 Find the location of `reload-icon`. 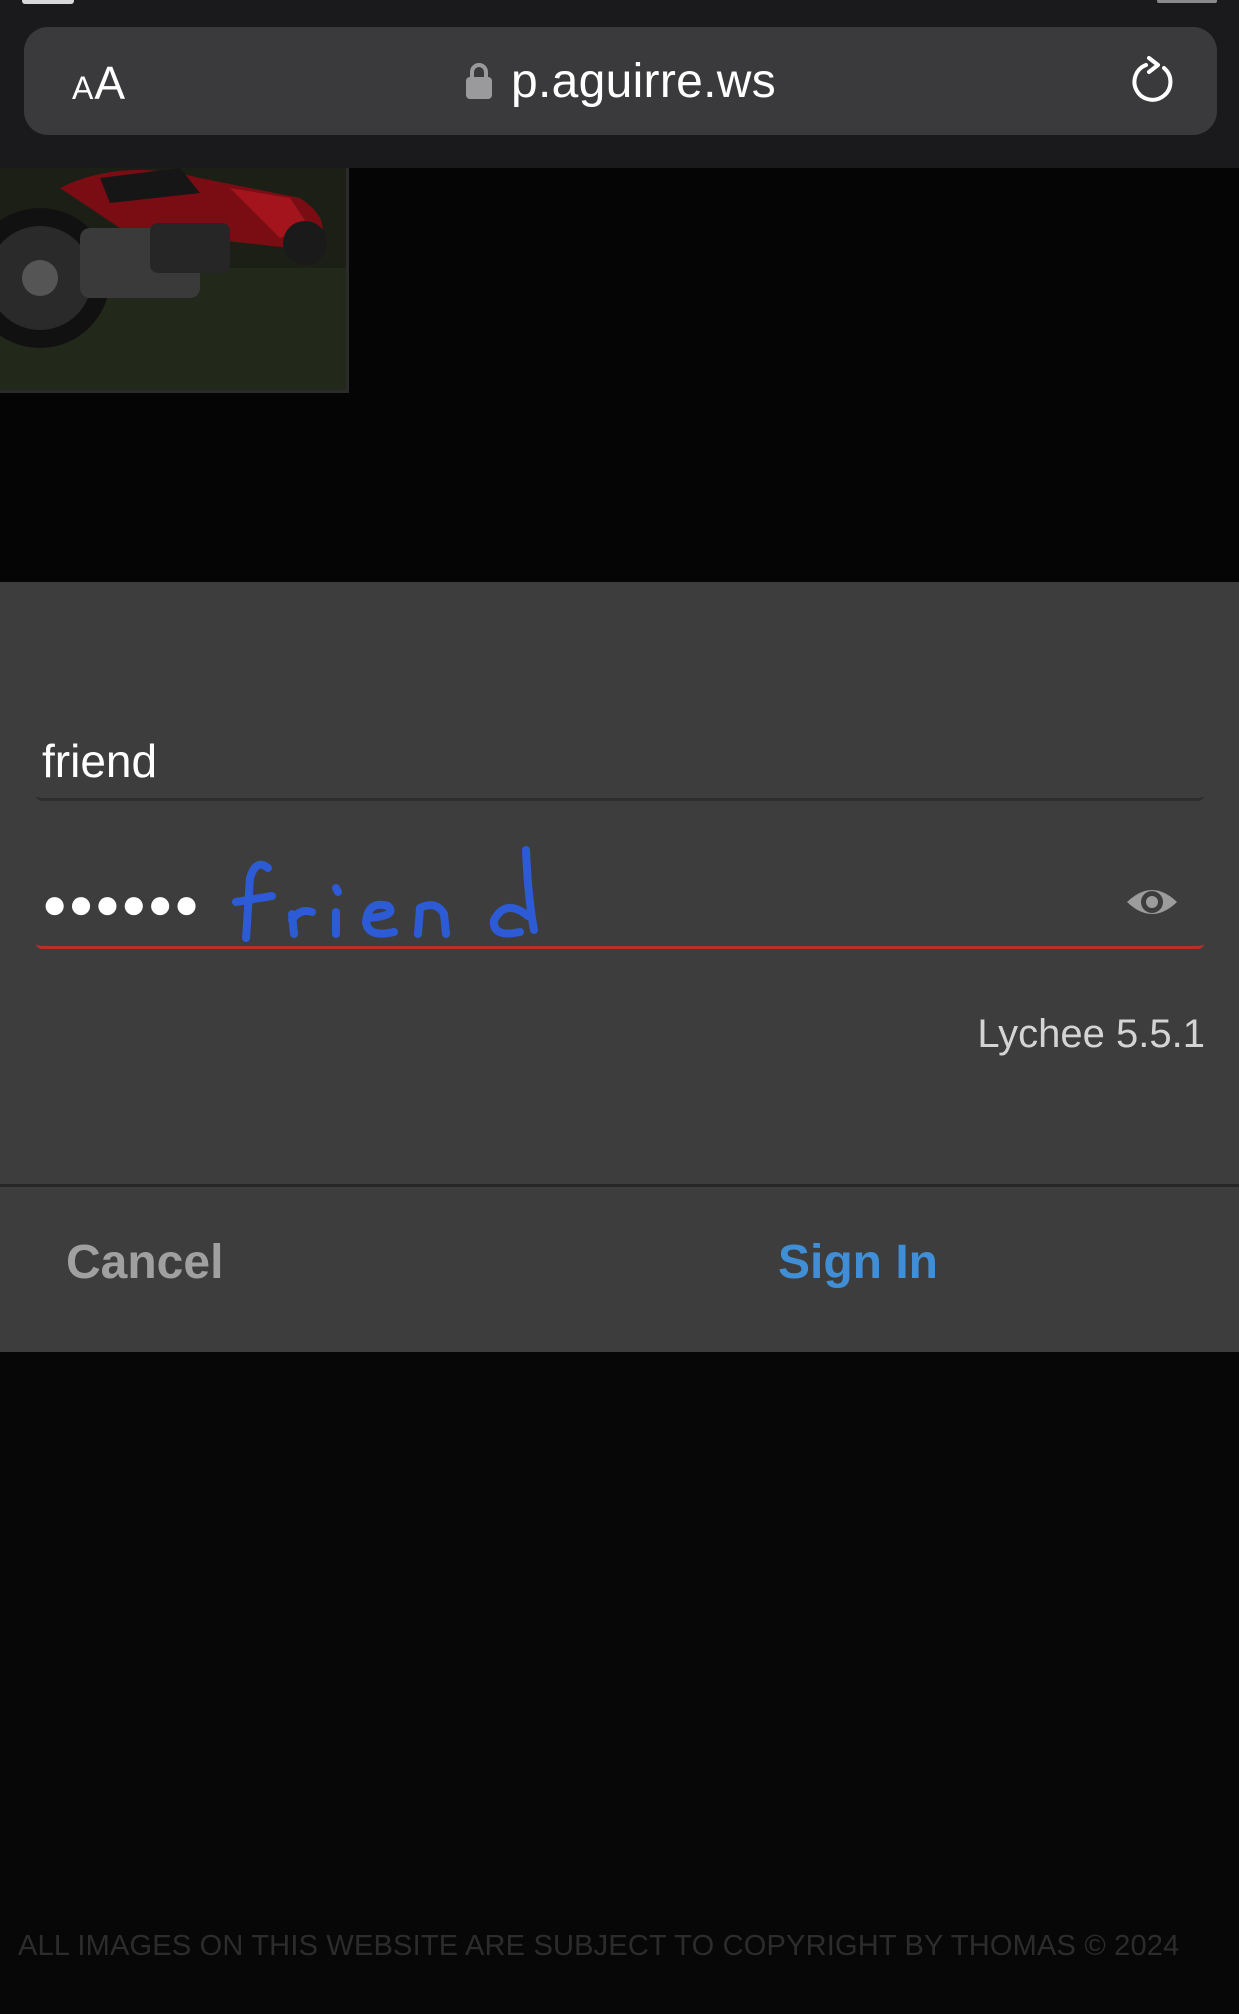

reload-icon is located at coordinates (1153, 81).